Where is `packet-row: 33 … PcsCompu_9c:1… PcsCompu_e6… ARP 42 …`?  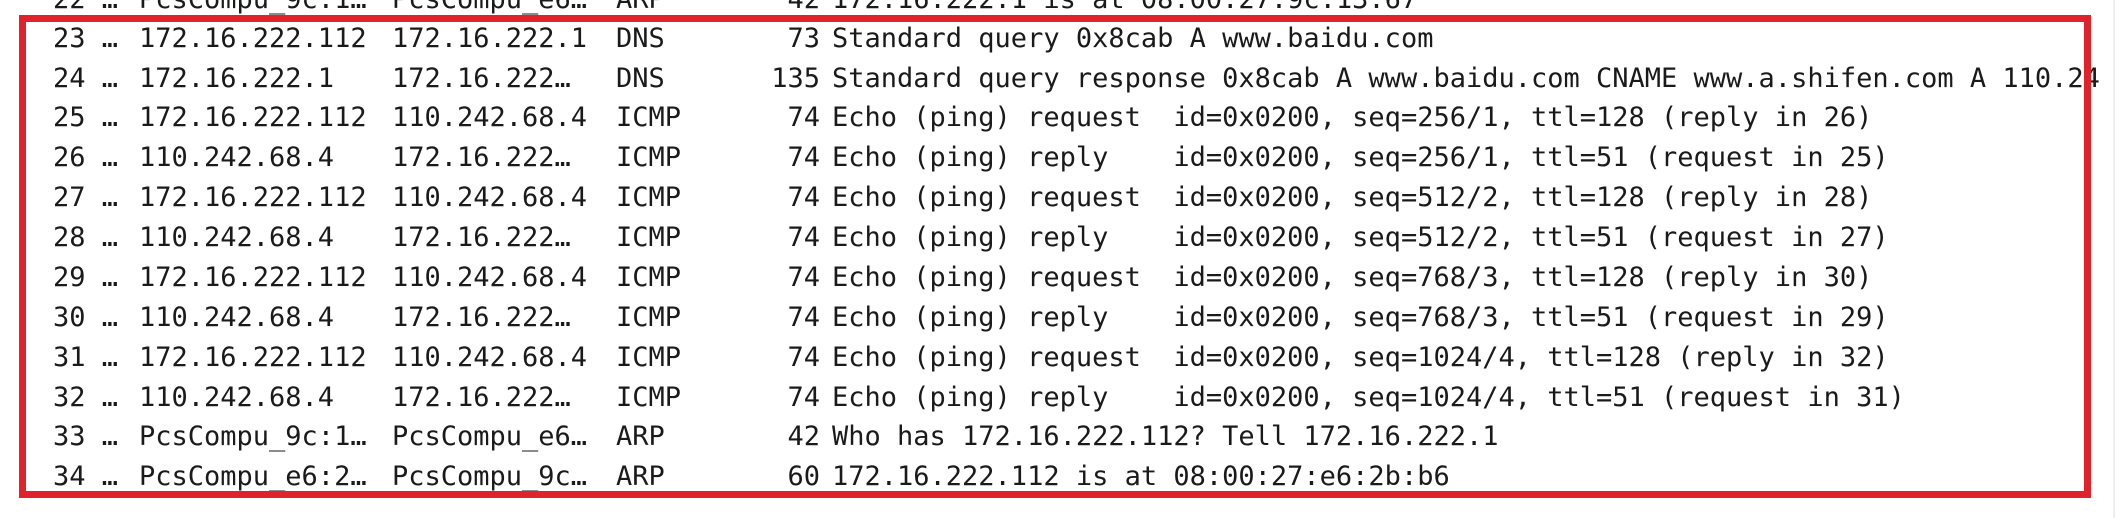 packet-row: 33 … PcsCompu_9c:1… PcsCompu_e6… ARP 42 … is located at coordinates (1057, 437).